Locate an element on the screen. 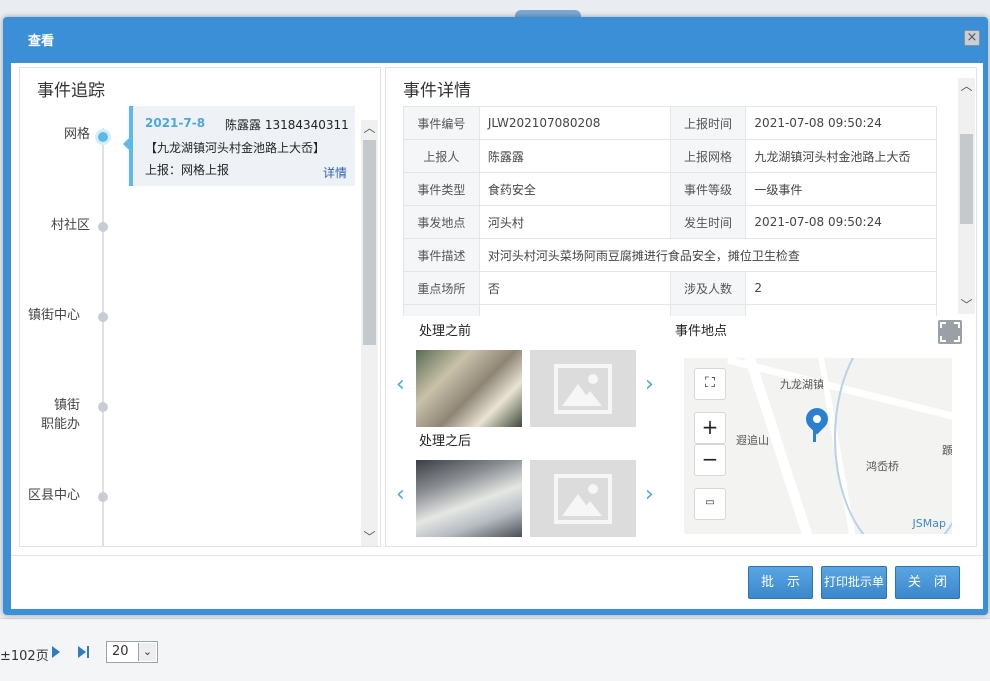 This screenshot has width=990, height=681. event-detail-link: 详情 is located at coordinates (335, 172).